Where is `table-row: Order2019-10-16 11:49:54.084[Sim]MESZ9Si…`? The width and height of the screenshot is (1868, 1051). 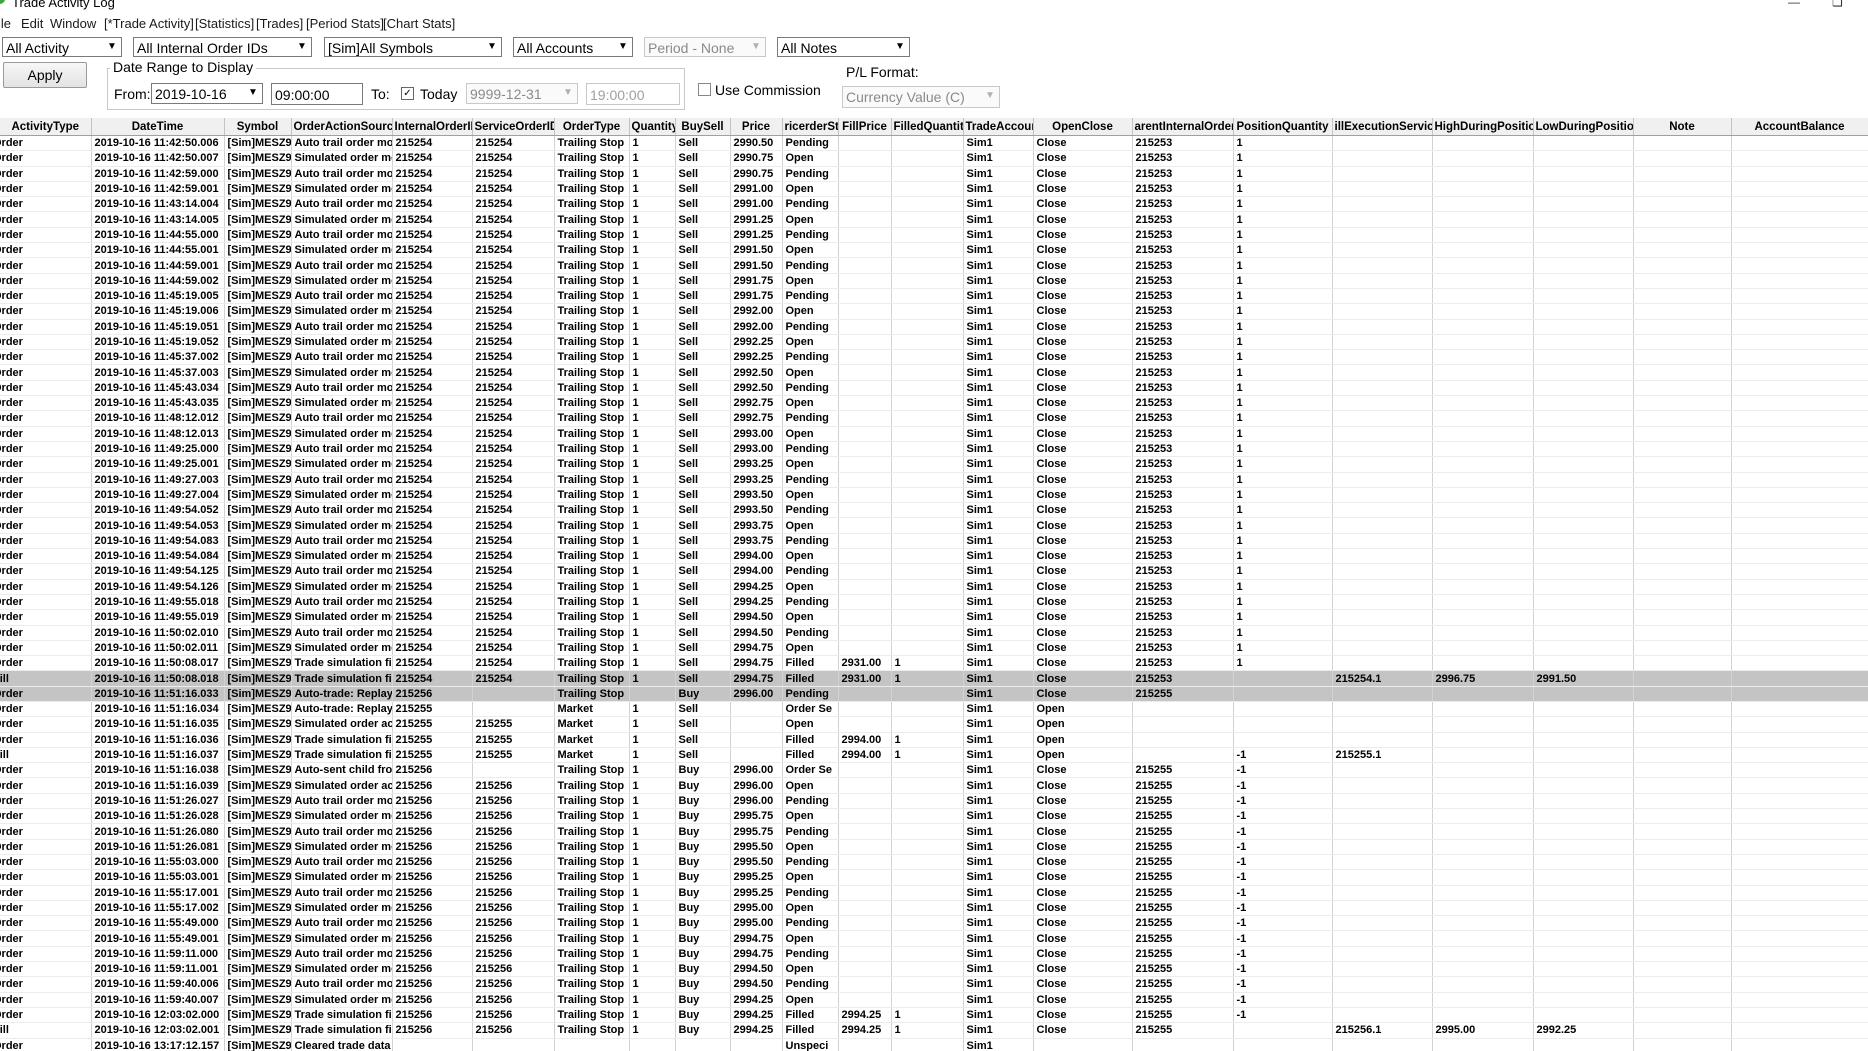 table-row: Order2019-10-16 11:49:54.084[Sim]MESZ9Si… is located at coordinates (934, 556).